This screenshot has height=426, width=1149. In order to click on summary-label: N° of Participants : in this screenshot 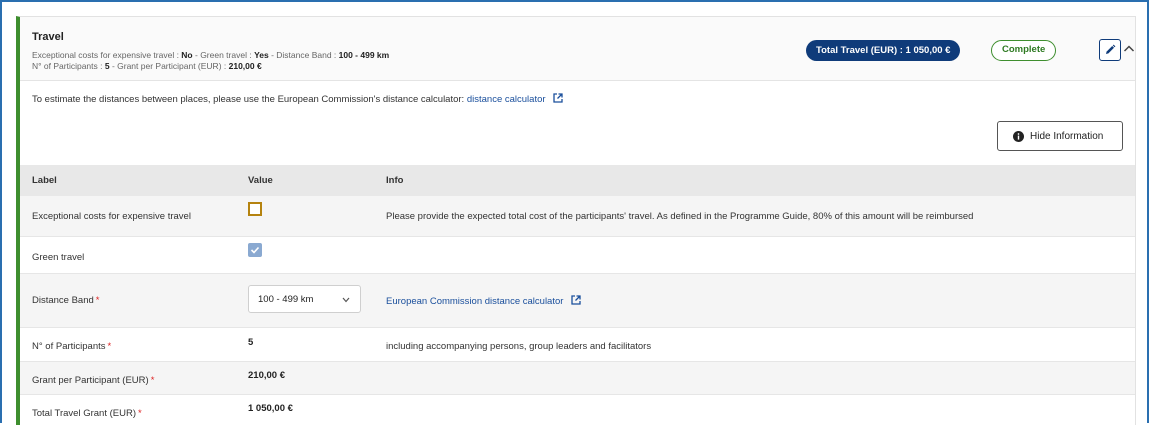, I will do `click(68, 66)`.